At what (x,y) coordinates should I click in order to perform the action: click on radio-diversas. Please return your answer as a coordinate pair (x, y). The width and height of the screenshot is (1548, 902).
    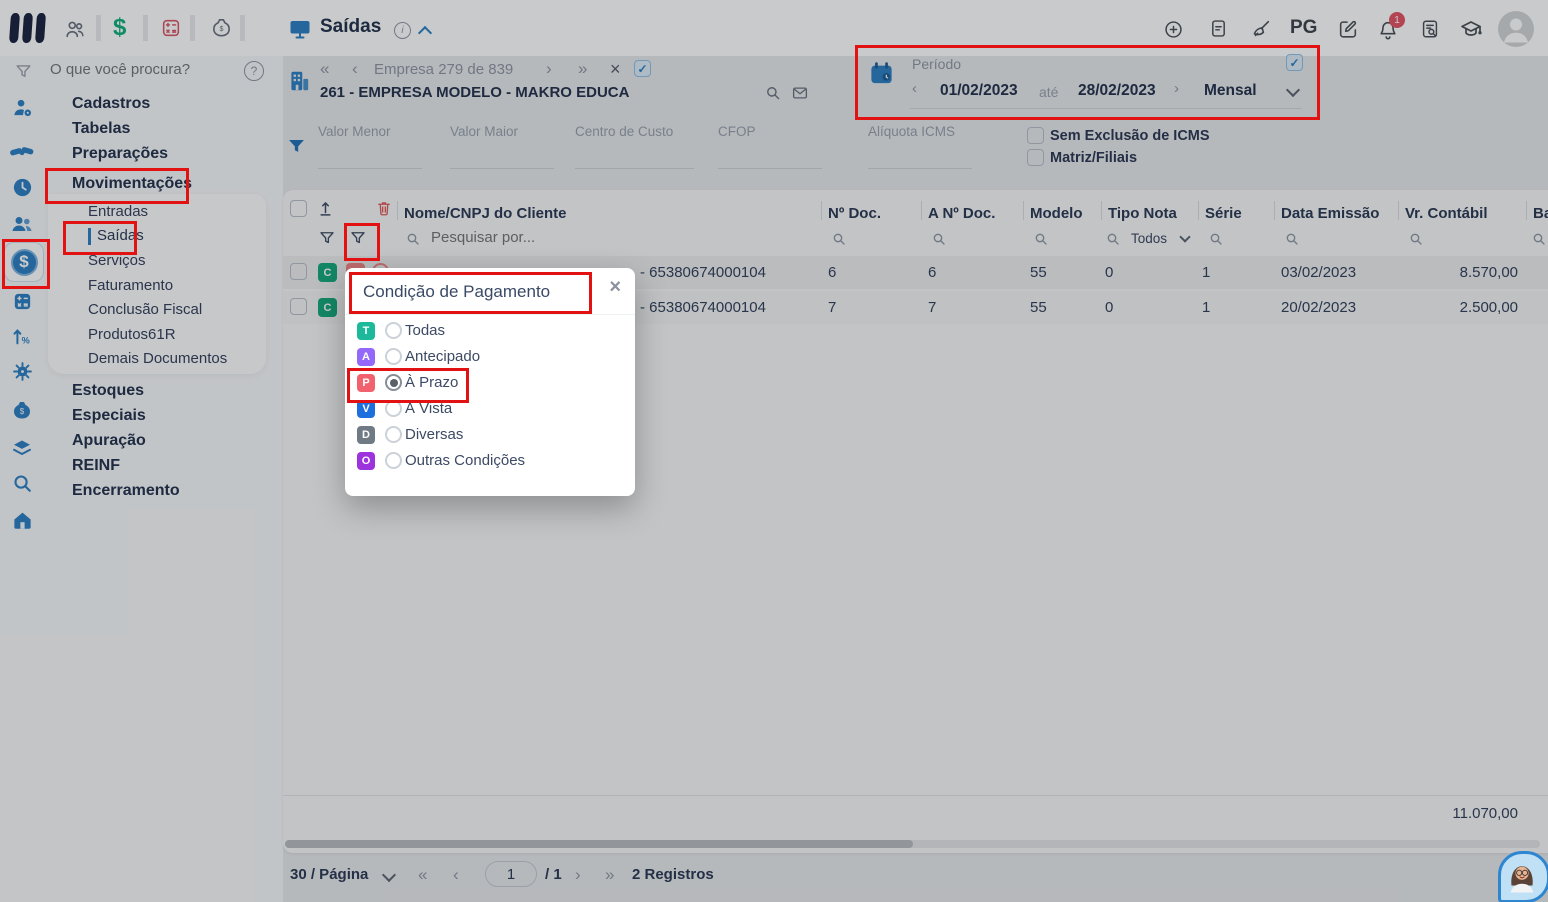
    Looking at the image, I should click on (393, 434).